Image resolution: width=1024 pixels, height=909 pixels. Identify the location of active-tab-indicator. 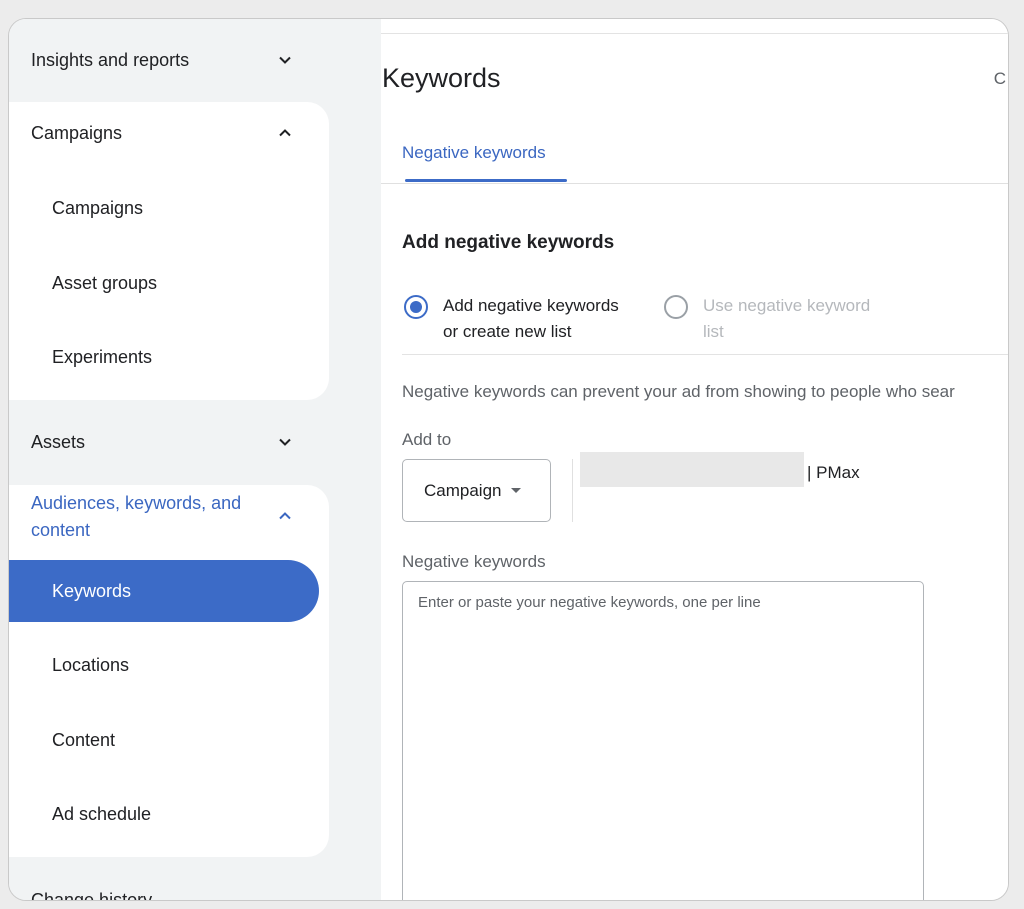
(486, 180).